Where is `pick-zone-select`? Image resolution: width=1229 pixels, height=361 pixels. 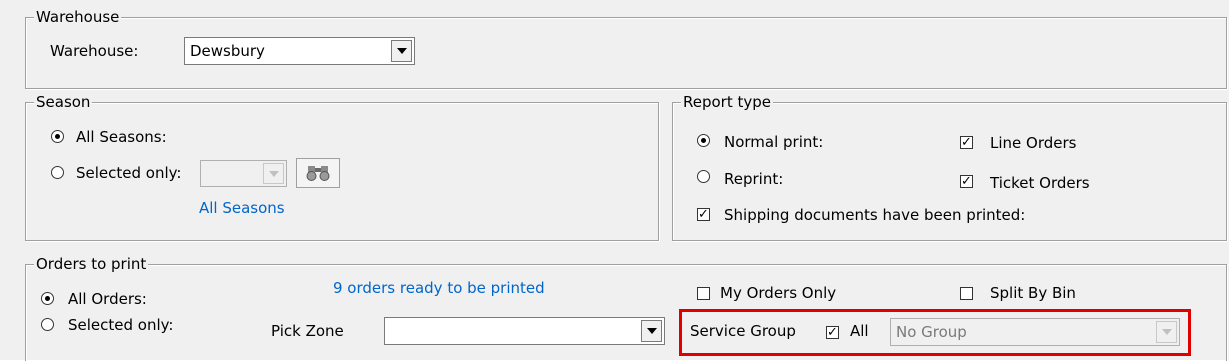 pick-zone-select is located at coordinates (524, 331).